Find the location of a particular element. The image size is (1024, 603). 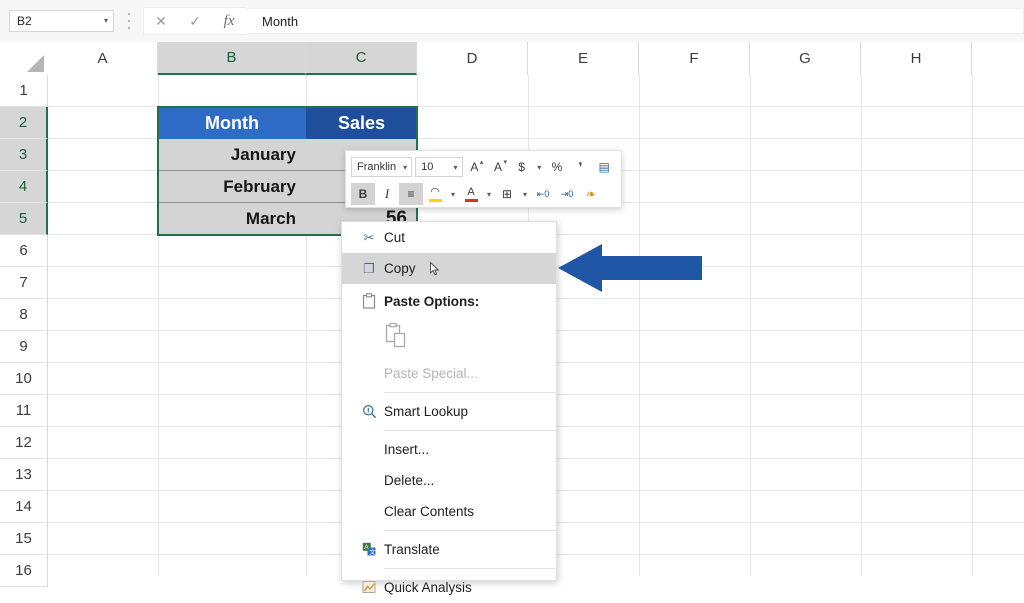

borders-icon: ⊞ is located at coordinates (507, 194).